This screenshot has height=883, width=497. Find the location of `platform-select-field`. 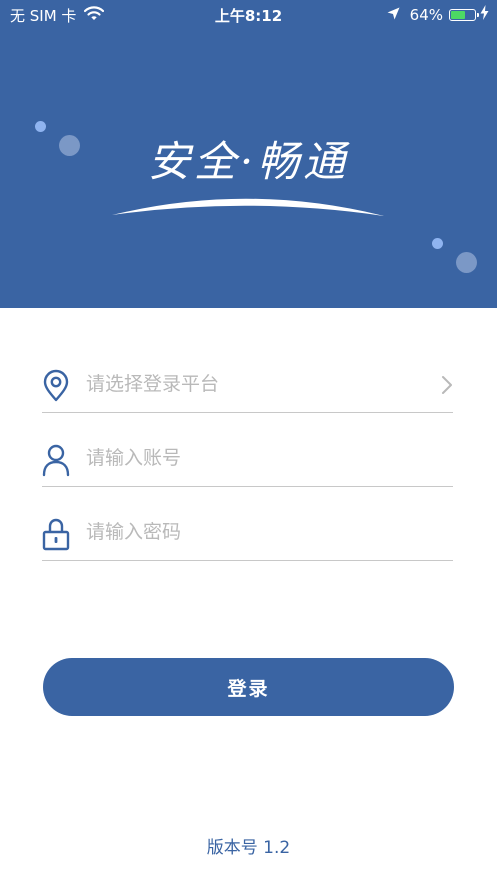

platform-select-field is located at coordinates (247, 383).